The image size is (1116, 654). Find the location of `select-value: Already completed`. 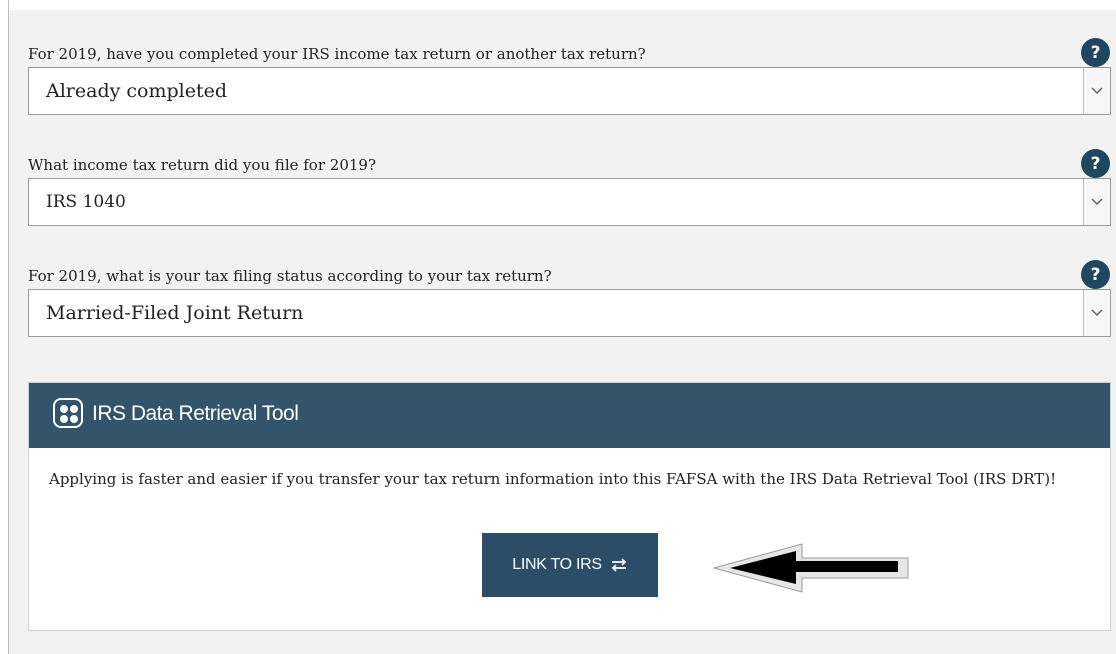

select-value: Already completed is located at coordinates (137, 91).